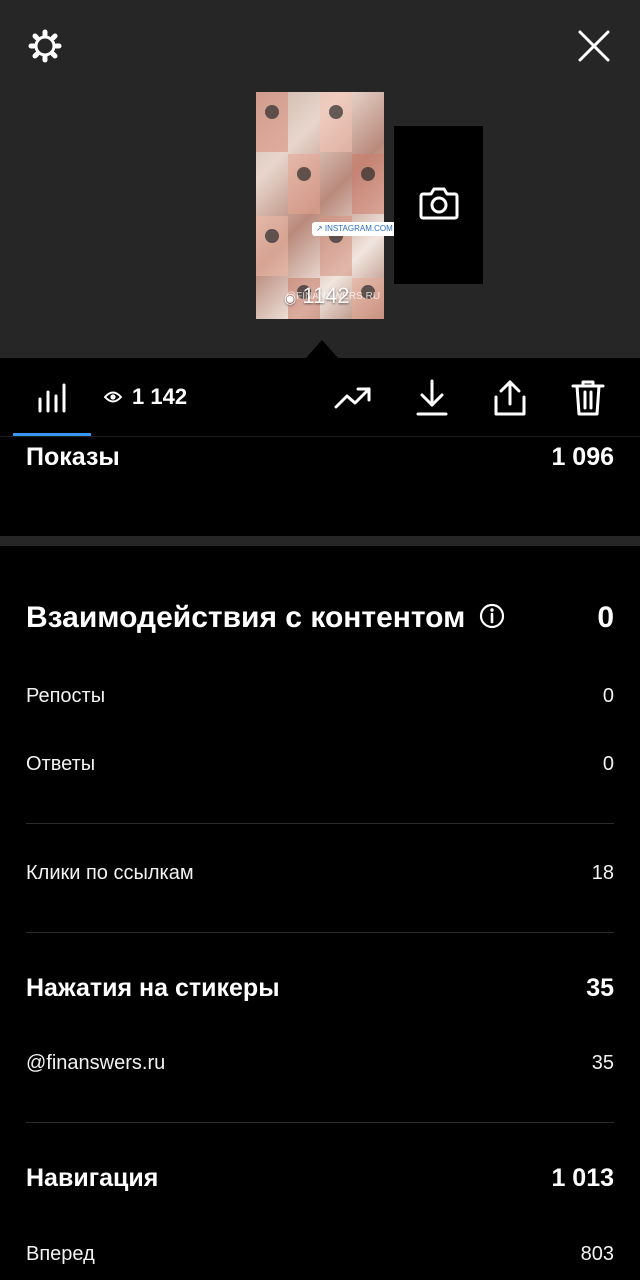 The height and width of the screenshot is (1280, 640). Describe the element at coordinates (582, 1177) in the screenshot. I see `navigation-value: 1 013` at that location.